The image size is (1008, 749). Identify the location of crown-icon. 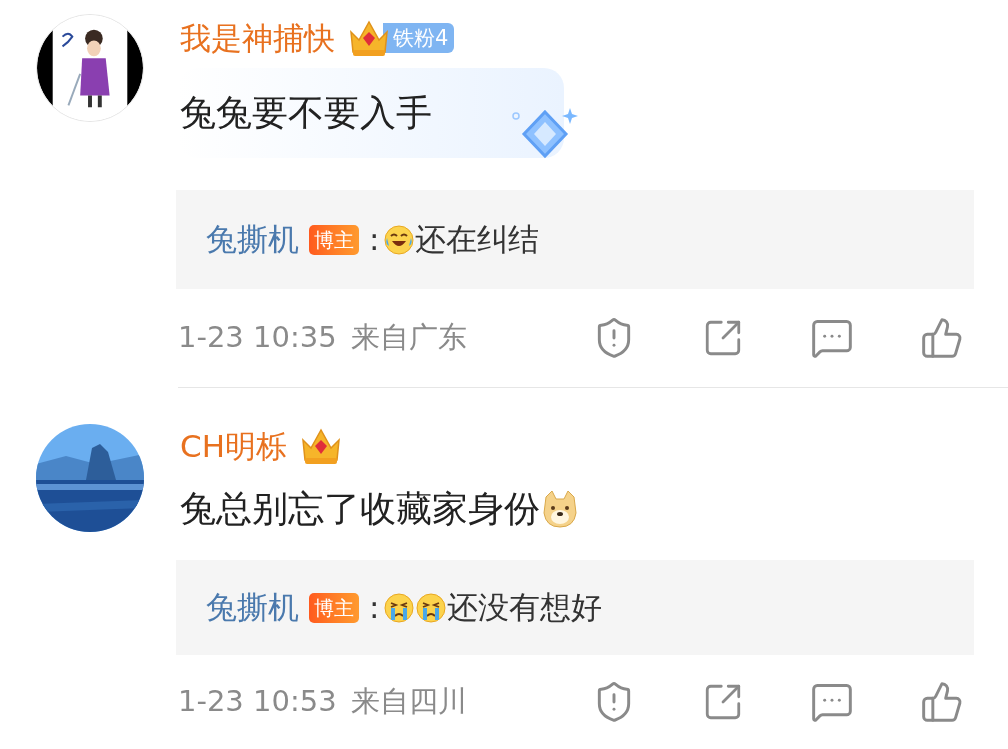
(369, 38).